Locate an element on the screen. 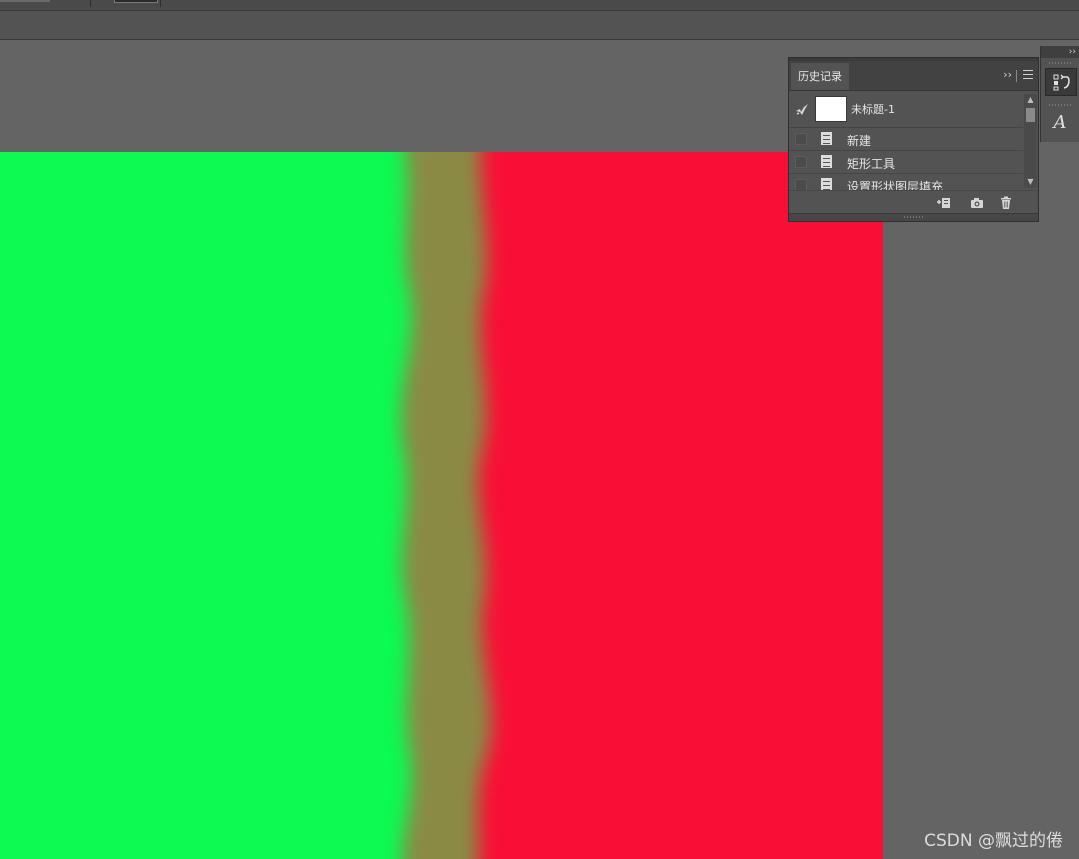 This screenshot has height=859, width=1079. character-panel-icon: A is located at coordinates (1060, 123).